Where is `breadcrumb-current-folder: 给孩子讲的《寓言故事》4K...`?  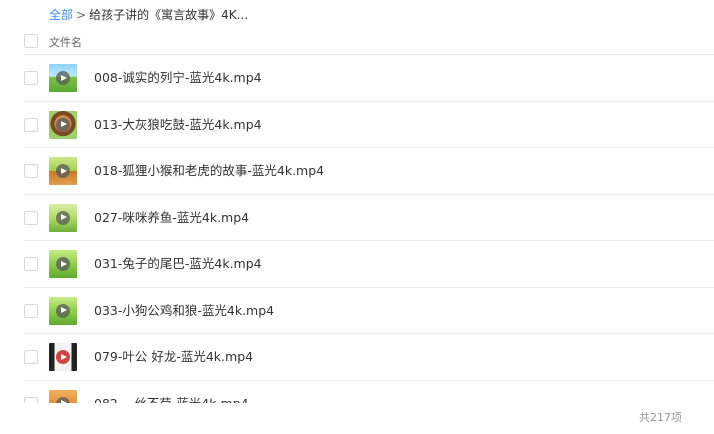
breadcrumb-current-folder: 给孩子讲的《寓言故事》4K... is located at coordinates (169, 15).